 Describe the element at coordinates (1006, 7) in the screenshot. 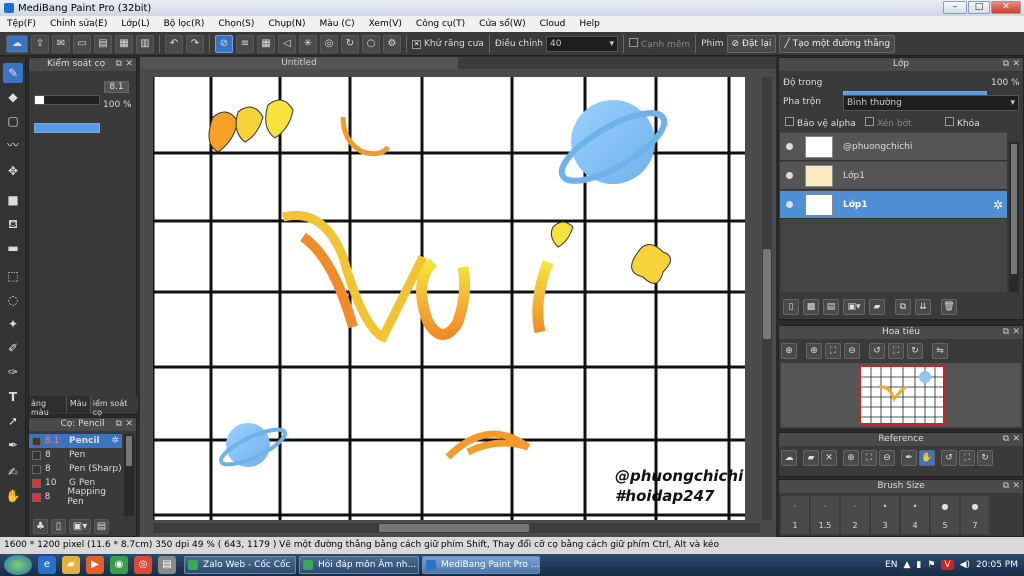

I see `close-button: ✕` at that location.